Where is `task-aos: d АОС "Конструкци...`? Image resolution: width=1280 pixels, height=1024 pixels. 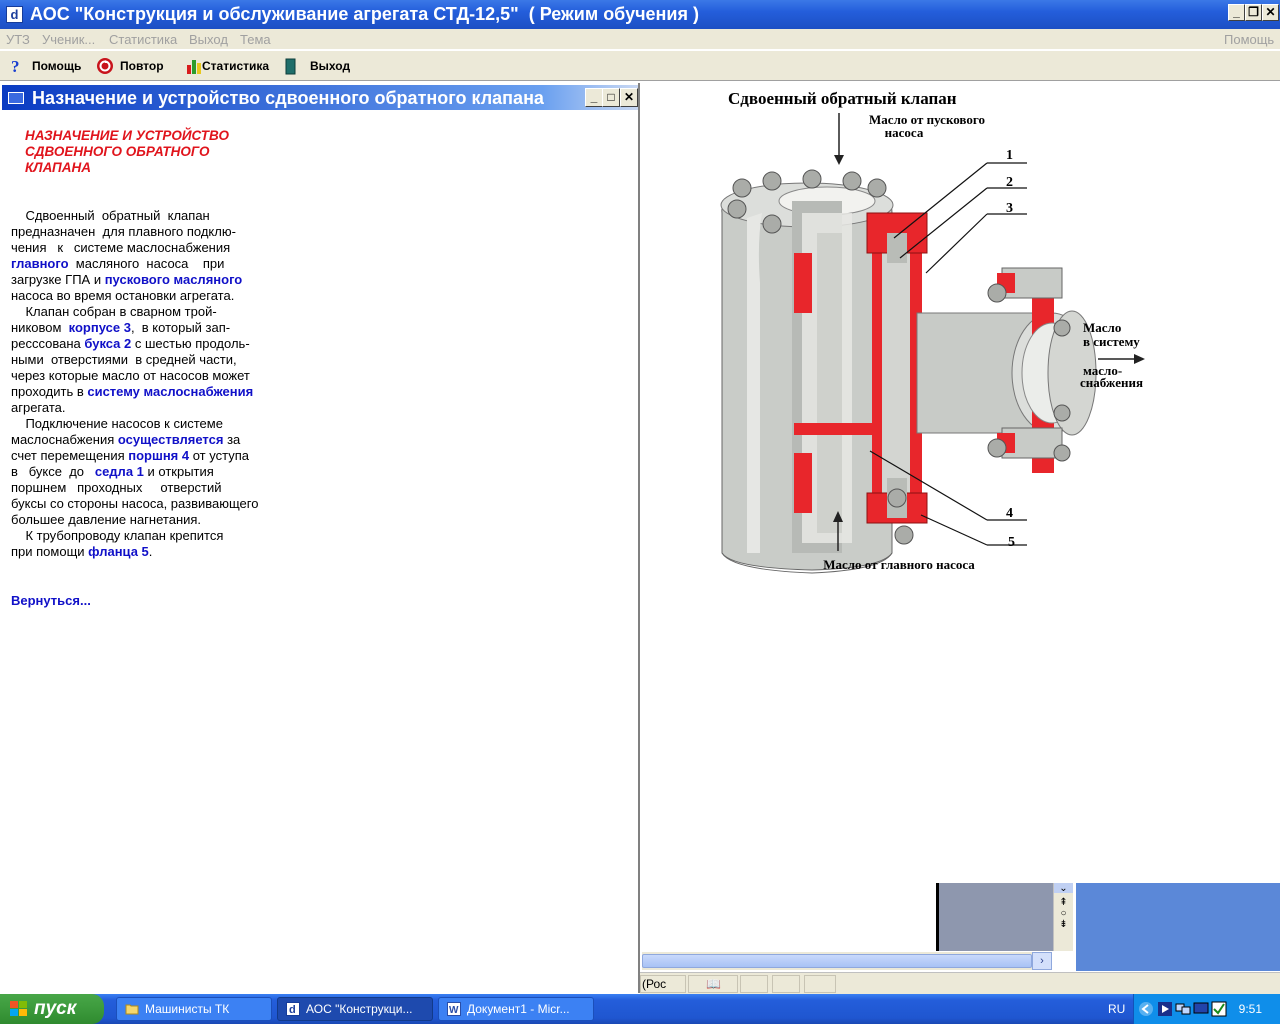 task-aos: d АОС "Конструкци... is located at coordinates (355, 1009).